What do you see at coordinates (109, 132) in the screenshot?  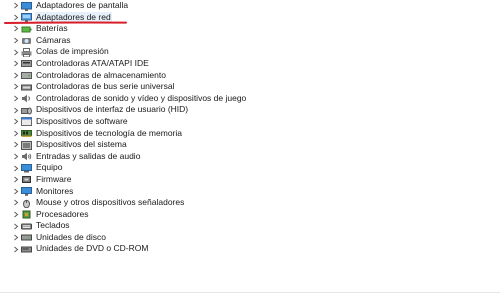 I see `device-category-label: Dispositivos de tecnología de memoria` at bounding box center [109, 132].